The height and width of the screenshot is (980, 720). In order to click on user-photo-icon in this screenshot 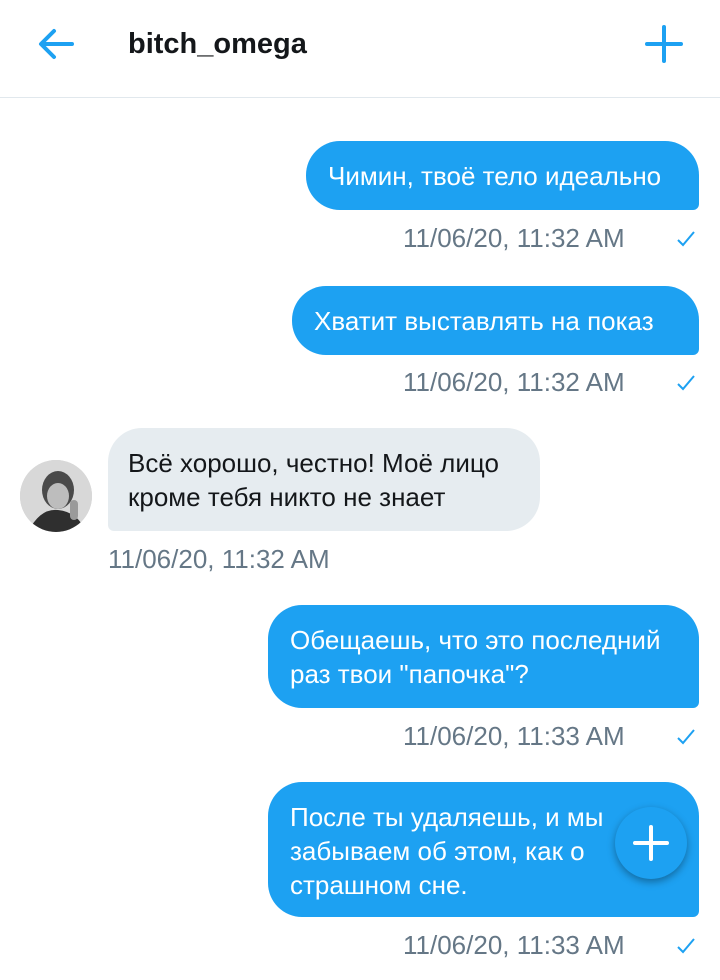, I will do `click(56, 496)`.